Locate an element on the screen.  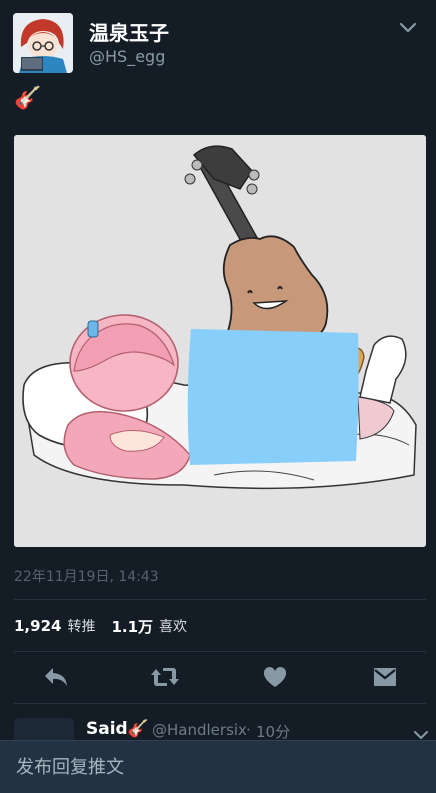
retweet-icon is located at coordinates (165, 677).